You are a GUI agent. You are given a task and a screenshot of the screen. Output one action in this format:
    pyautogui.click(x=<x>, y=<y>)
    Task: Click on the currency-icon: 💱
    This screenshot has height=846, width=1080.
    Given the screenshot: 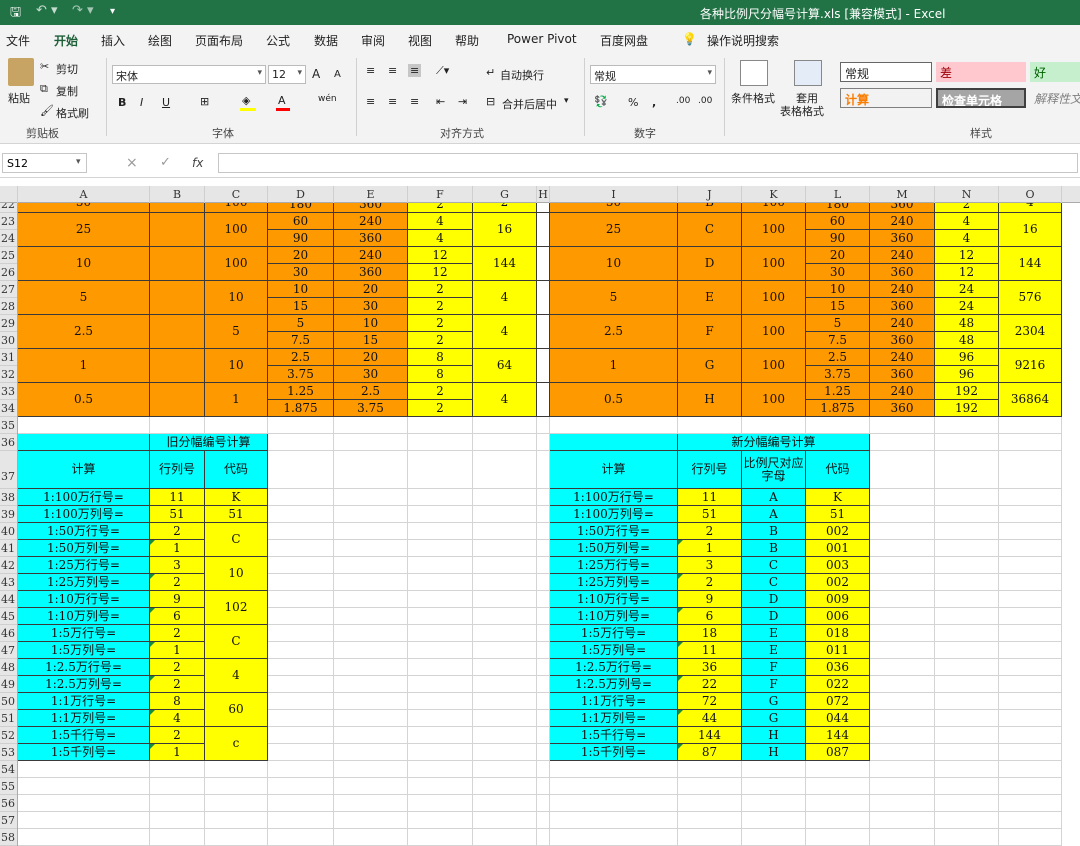 What is the action you would take?
    pyautogui.click(x=601, y=101)
    